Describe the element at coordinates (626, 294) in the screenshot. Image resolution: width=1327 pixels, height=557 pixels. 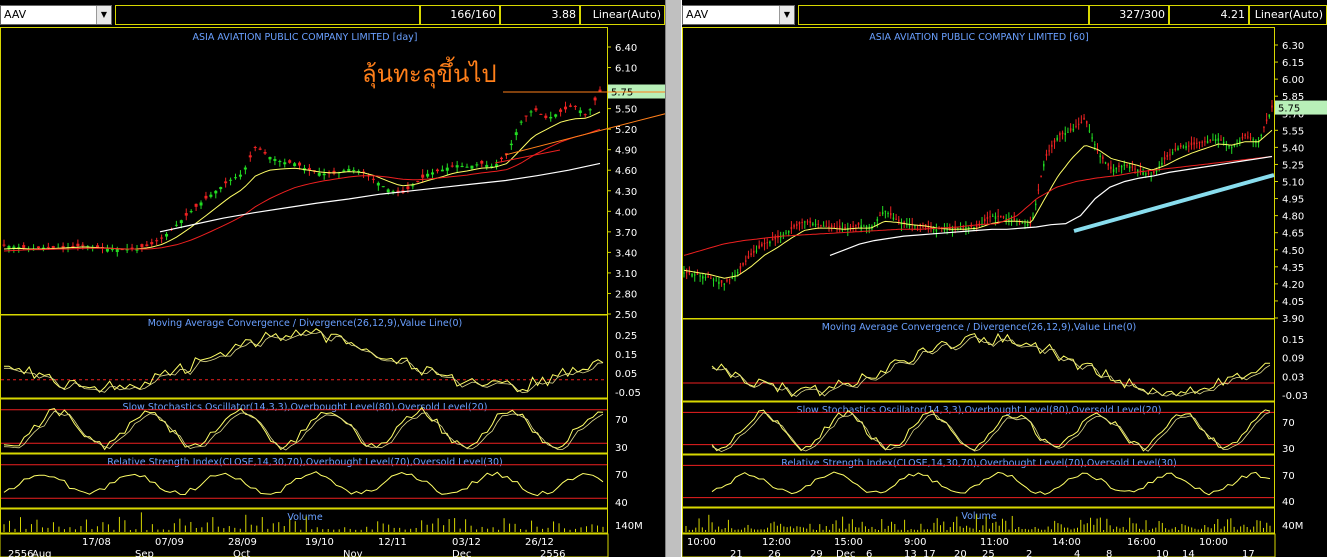
I see `left-price-tick-label: 2.80` at that location.